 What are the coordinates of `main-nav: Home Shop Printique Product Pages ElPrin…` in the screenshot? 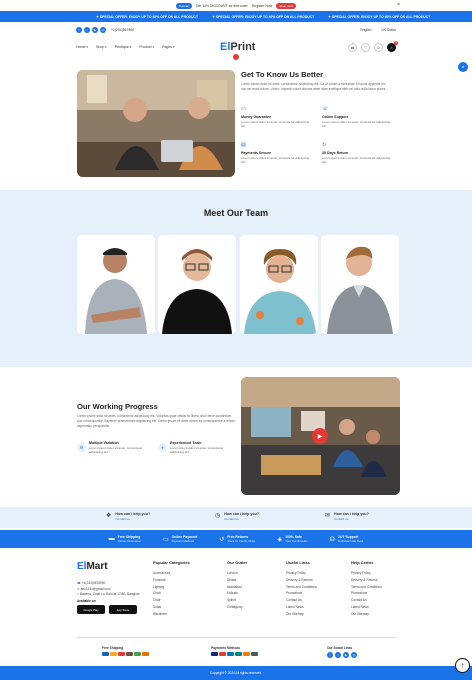 It's located at (237, 49).